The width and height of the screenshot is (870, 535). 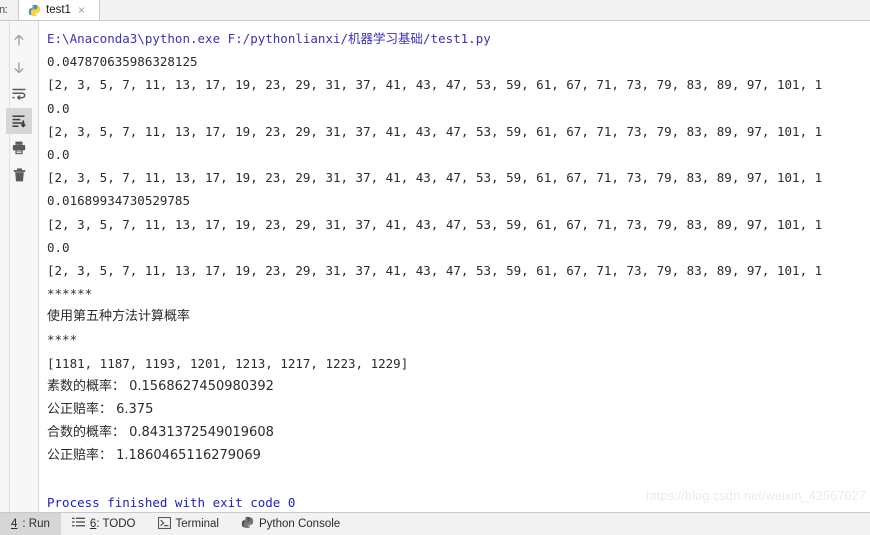 I want to click on close-icon: ×, so click(x=81, y=10).